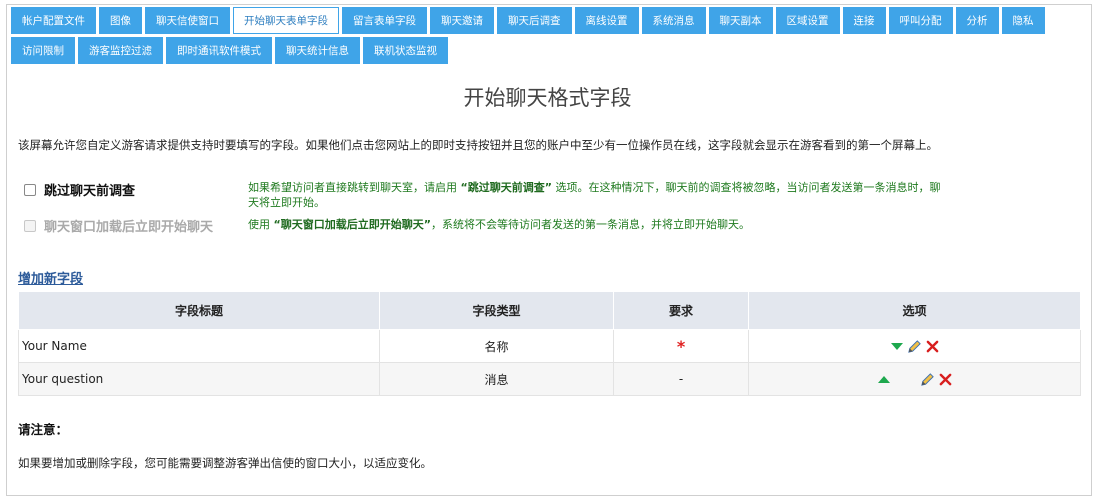 The image size is (1095, 500). I want to click on tab-online-monitor: 联机状态监视, so click(405, 50).